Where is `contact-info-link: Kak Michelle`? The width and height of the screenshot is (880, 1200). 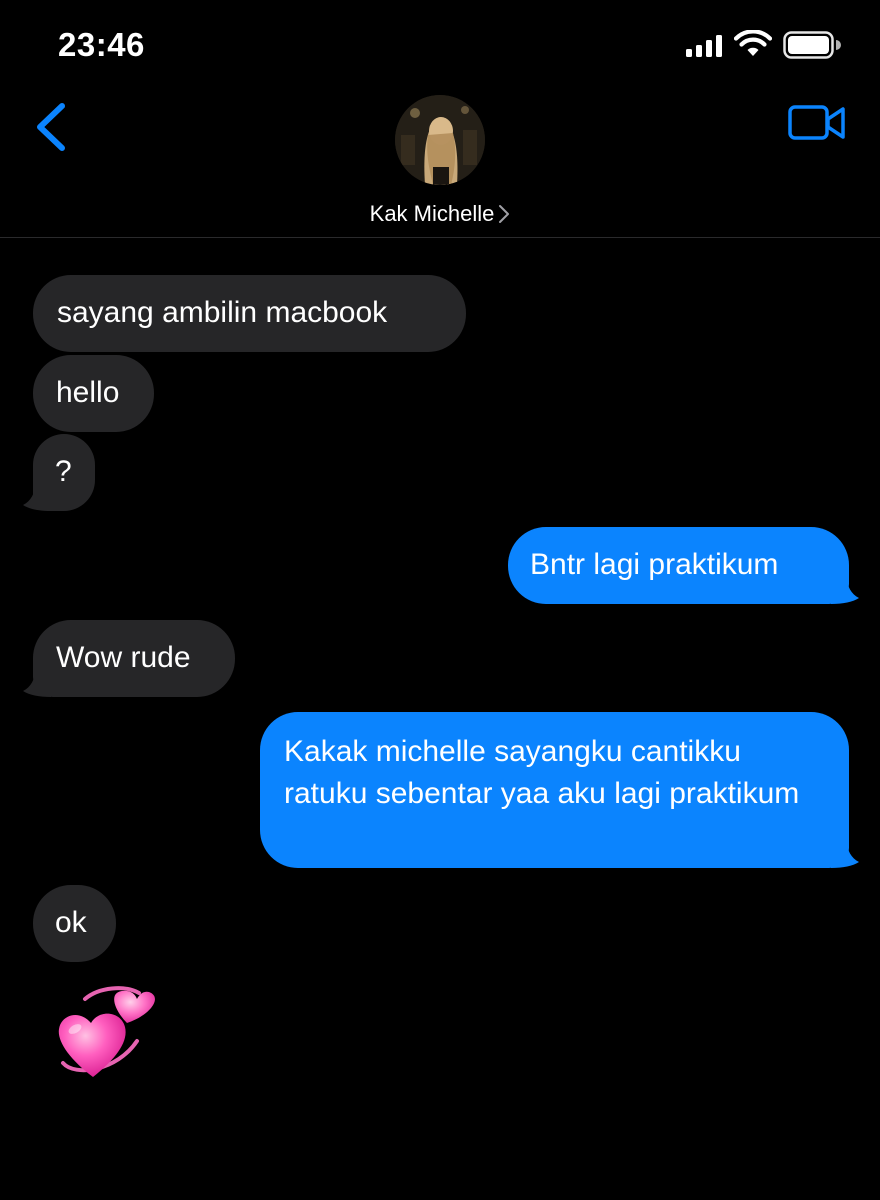
contact-info-link: Kak Michelle is located at coordinates (440, 213).